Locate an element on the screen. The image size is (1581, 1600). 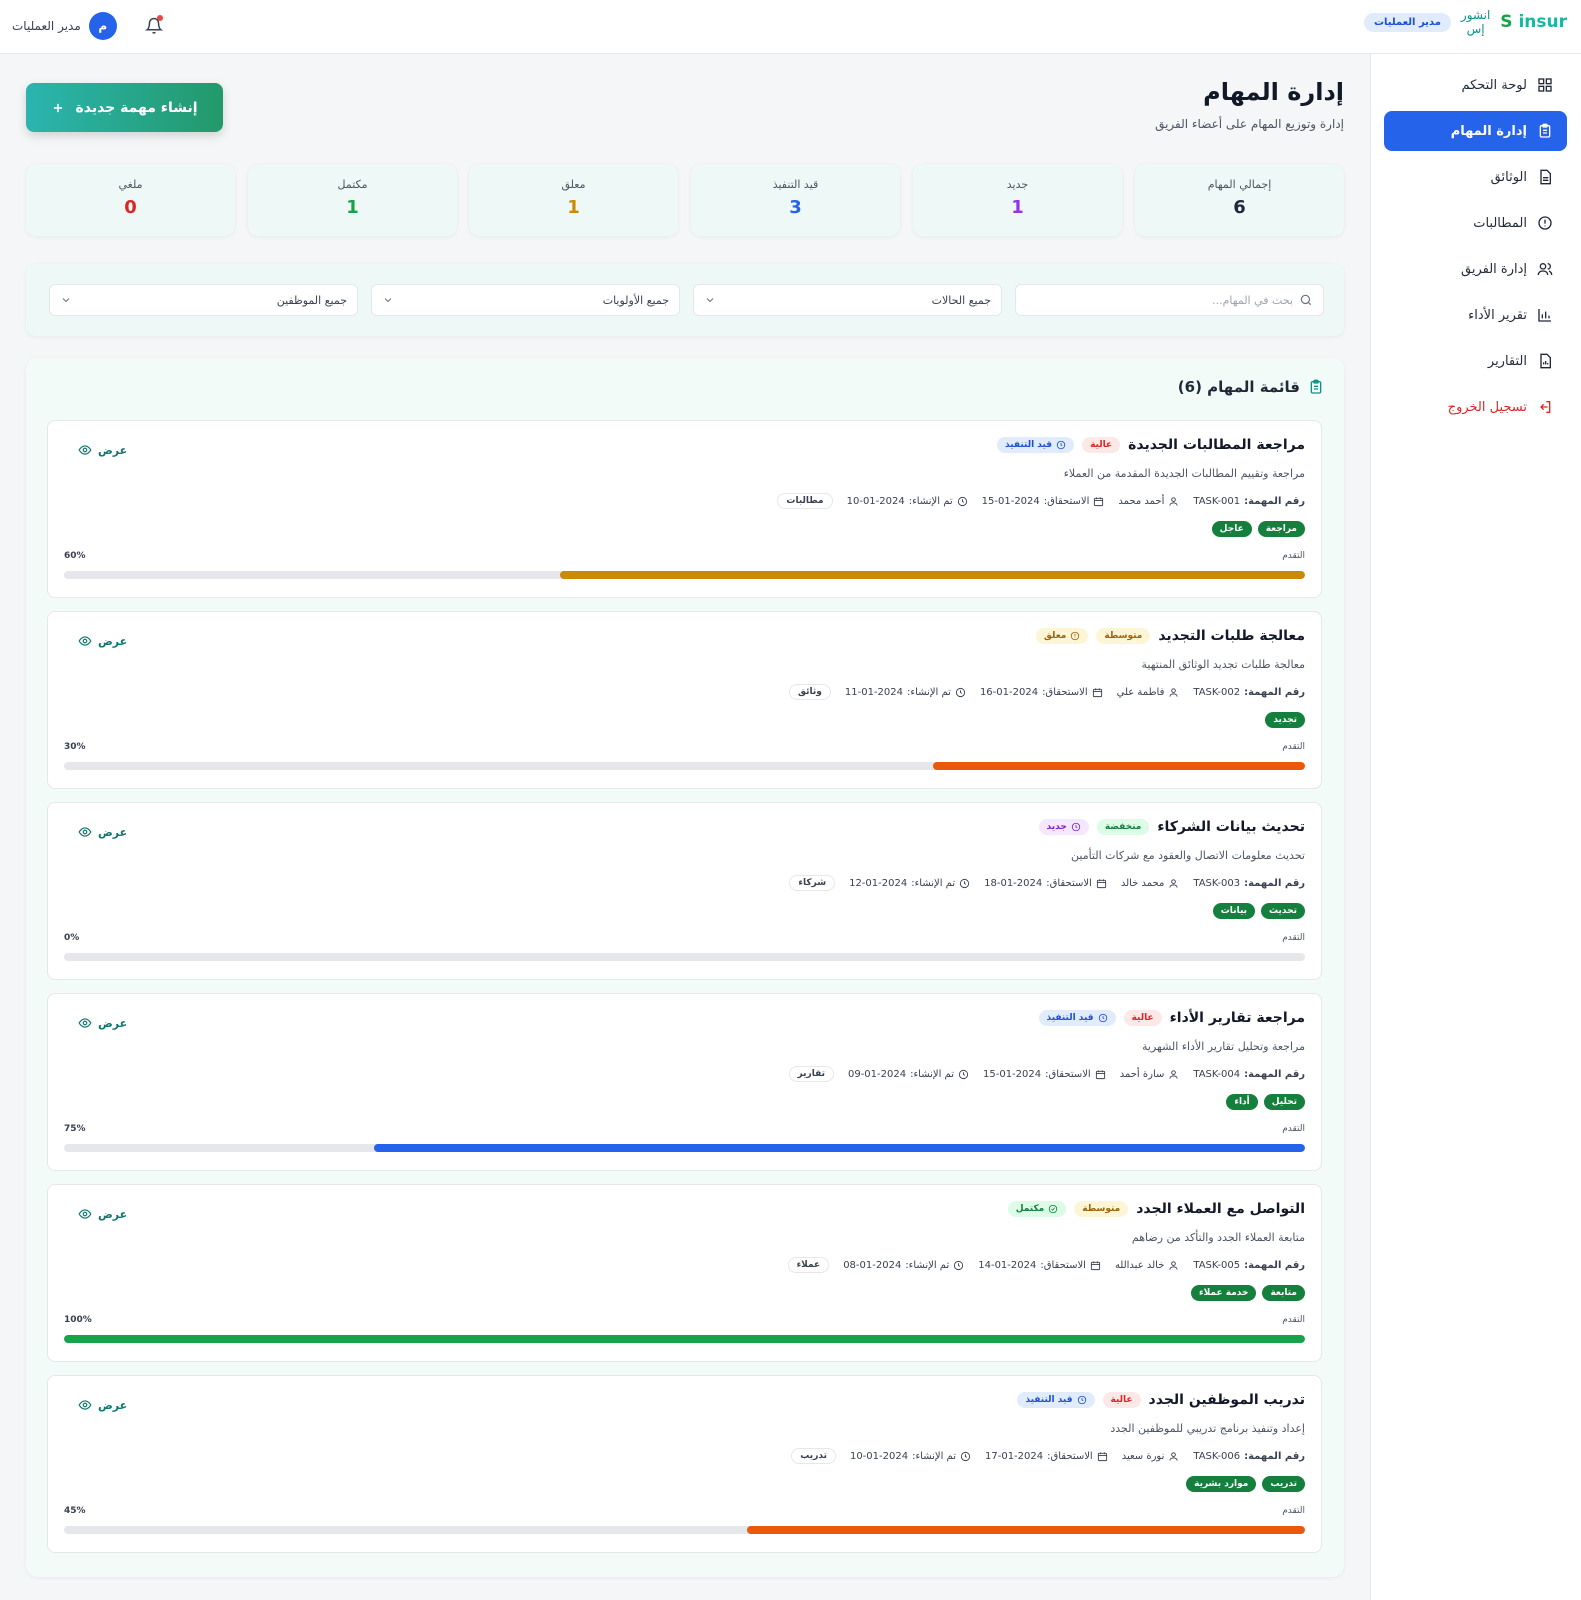
task-header: معالجة طلبات التجديد متوسطة معلق is located at coordinates (1170, 636).